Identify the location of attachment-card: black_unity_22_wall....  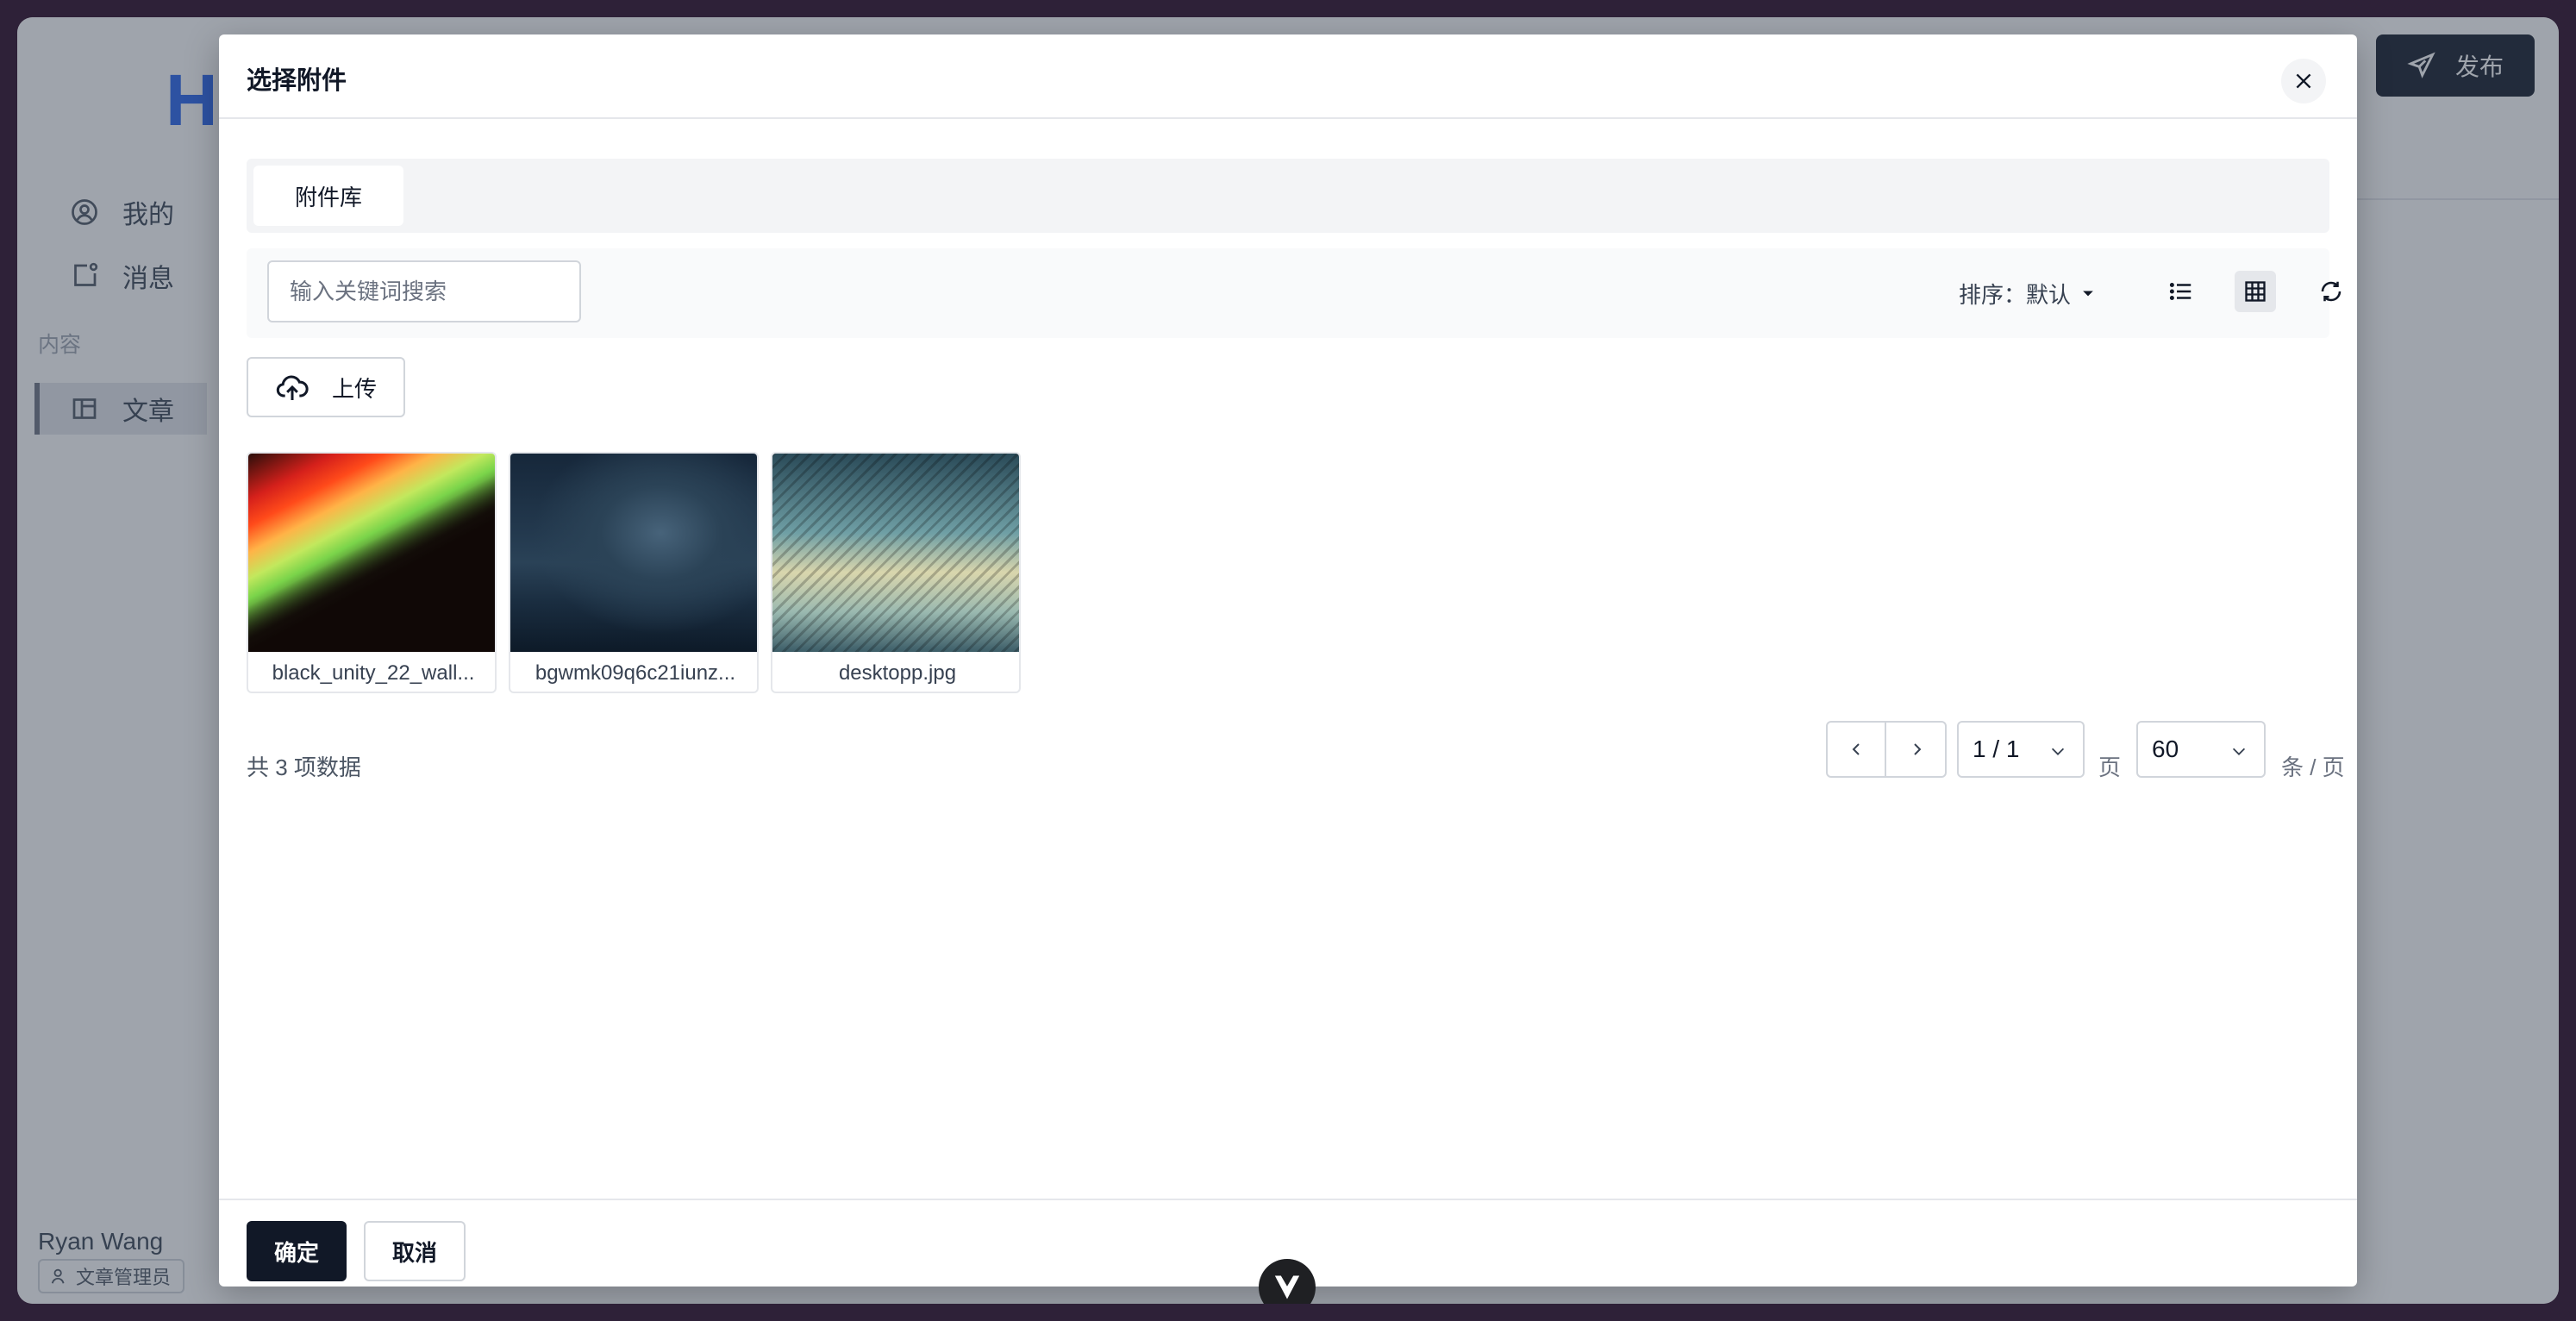
(372, 572).